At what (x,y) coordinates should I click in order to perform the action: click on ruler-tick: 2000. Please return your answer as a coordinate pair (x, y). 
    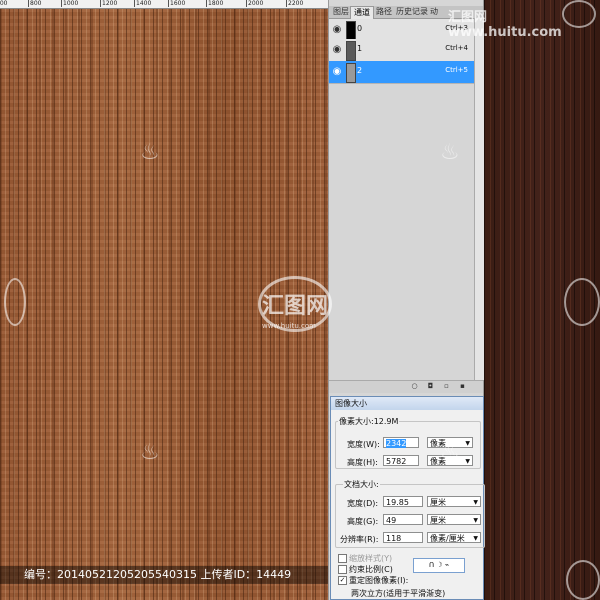
    Looking at the image, I should click on (255, 3).